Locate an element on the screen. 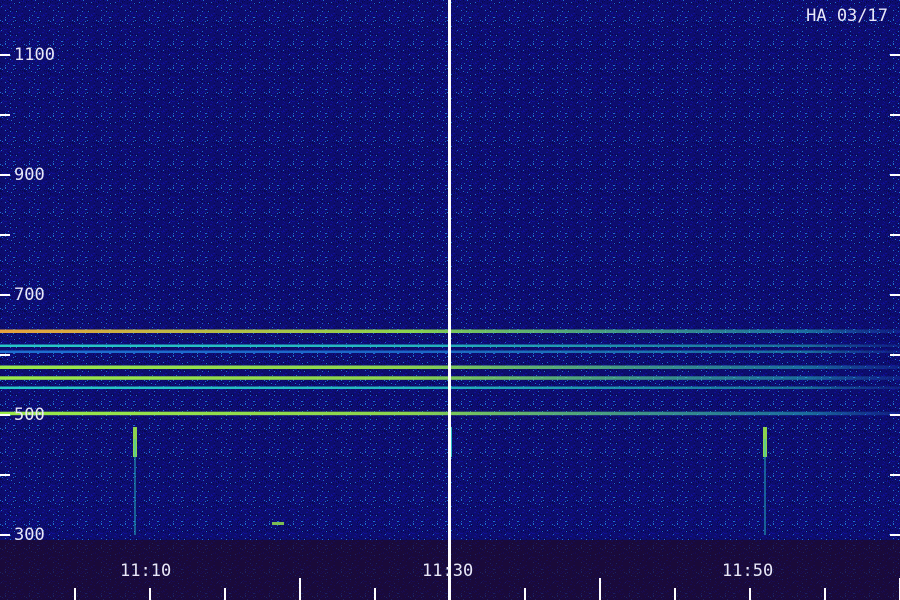 The image size is (900, 600). y-tick-label: 500 is located at coordinates (29, 415).